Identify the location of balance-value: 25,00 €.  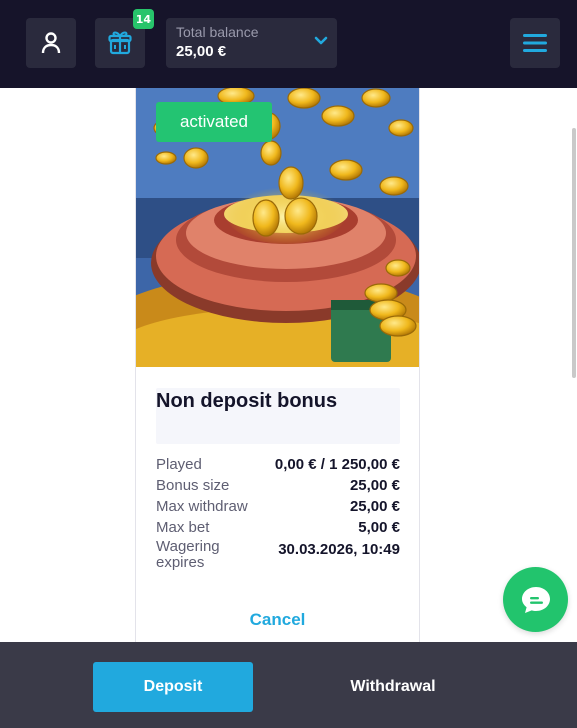
(201, 51).